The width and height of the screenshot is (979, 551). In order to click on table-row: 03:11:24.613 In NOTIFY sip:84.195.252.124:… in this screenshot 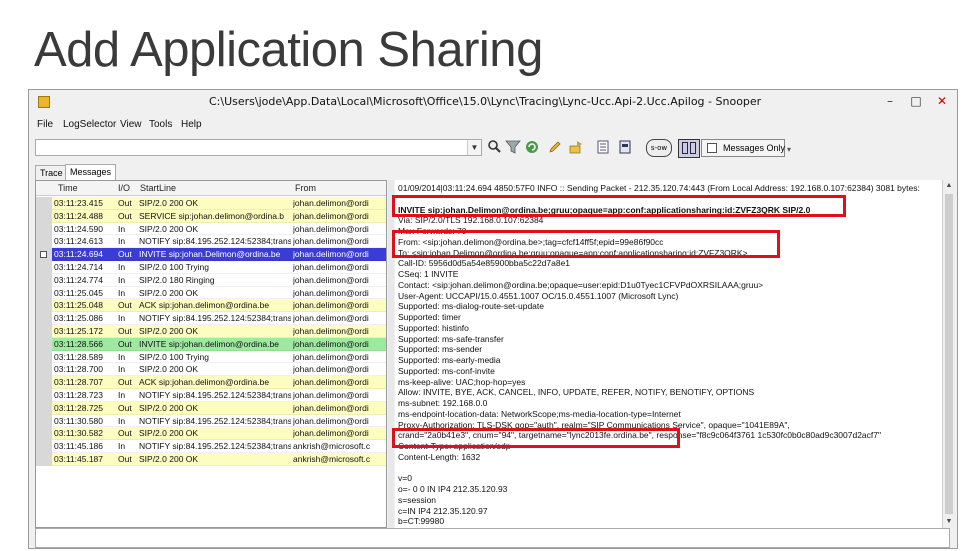, I will do `click(211, 242)`.